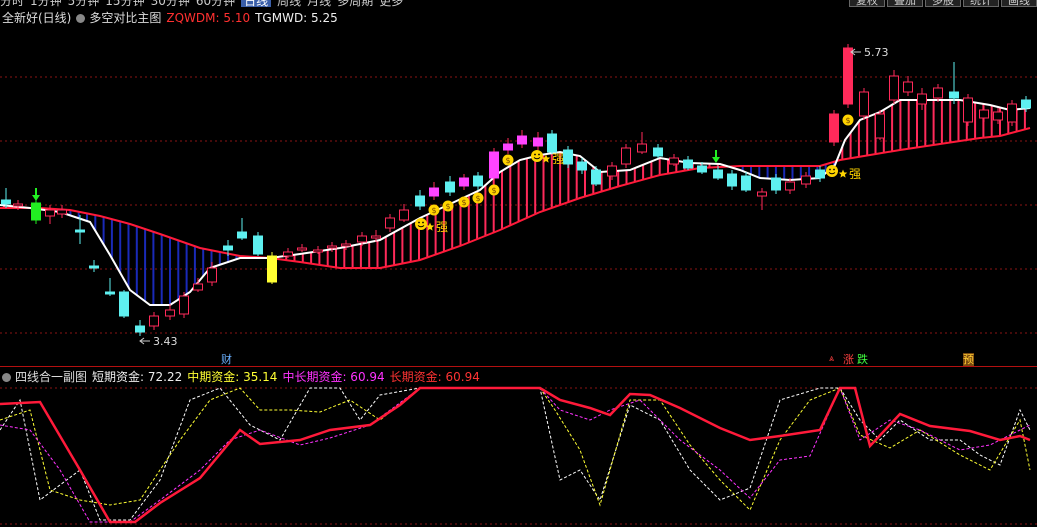  Describe the element at coordinates (716, 160) in the screenshot. I see `sell-arrow-icon` at that location.